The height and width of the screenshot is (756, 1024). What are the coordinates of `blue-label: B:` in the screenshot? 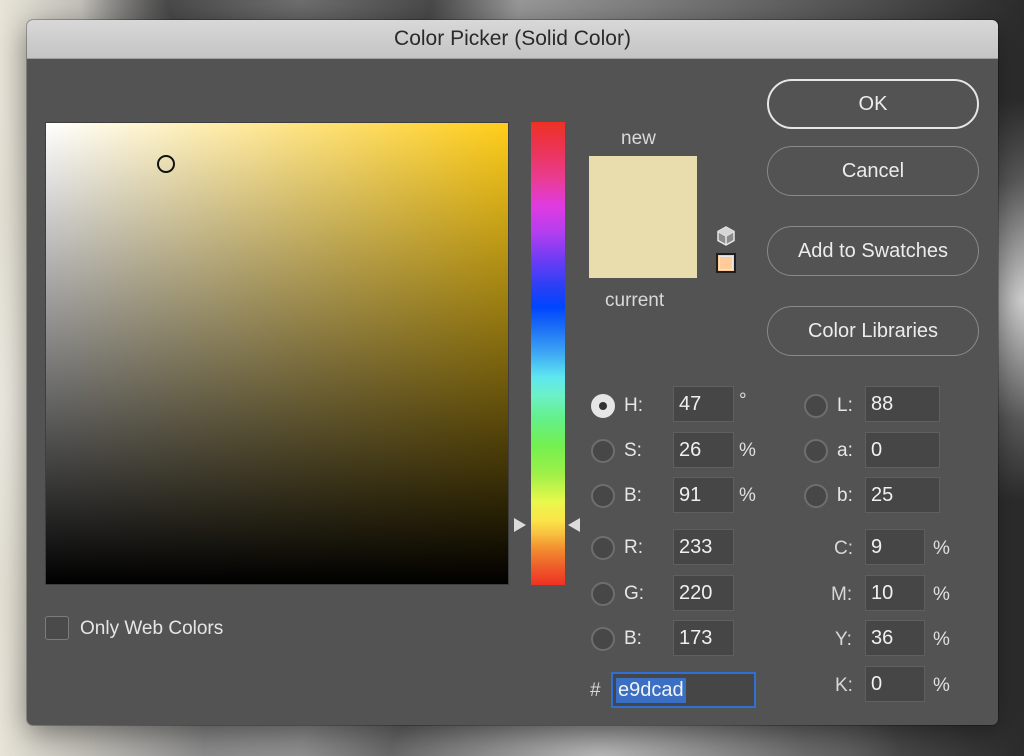 It's located at (633, 638).